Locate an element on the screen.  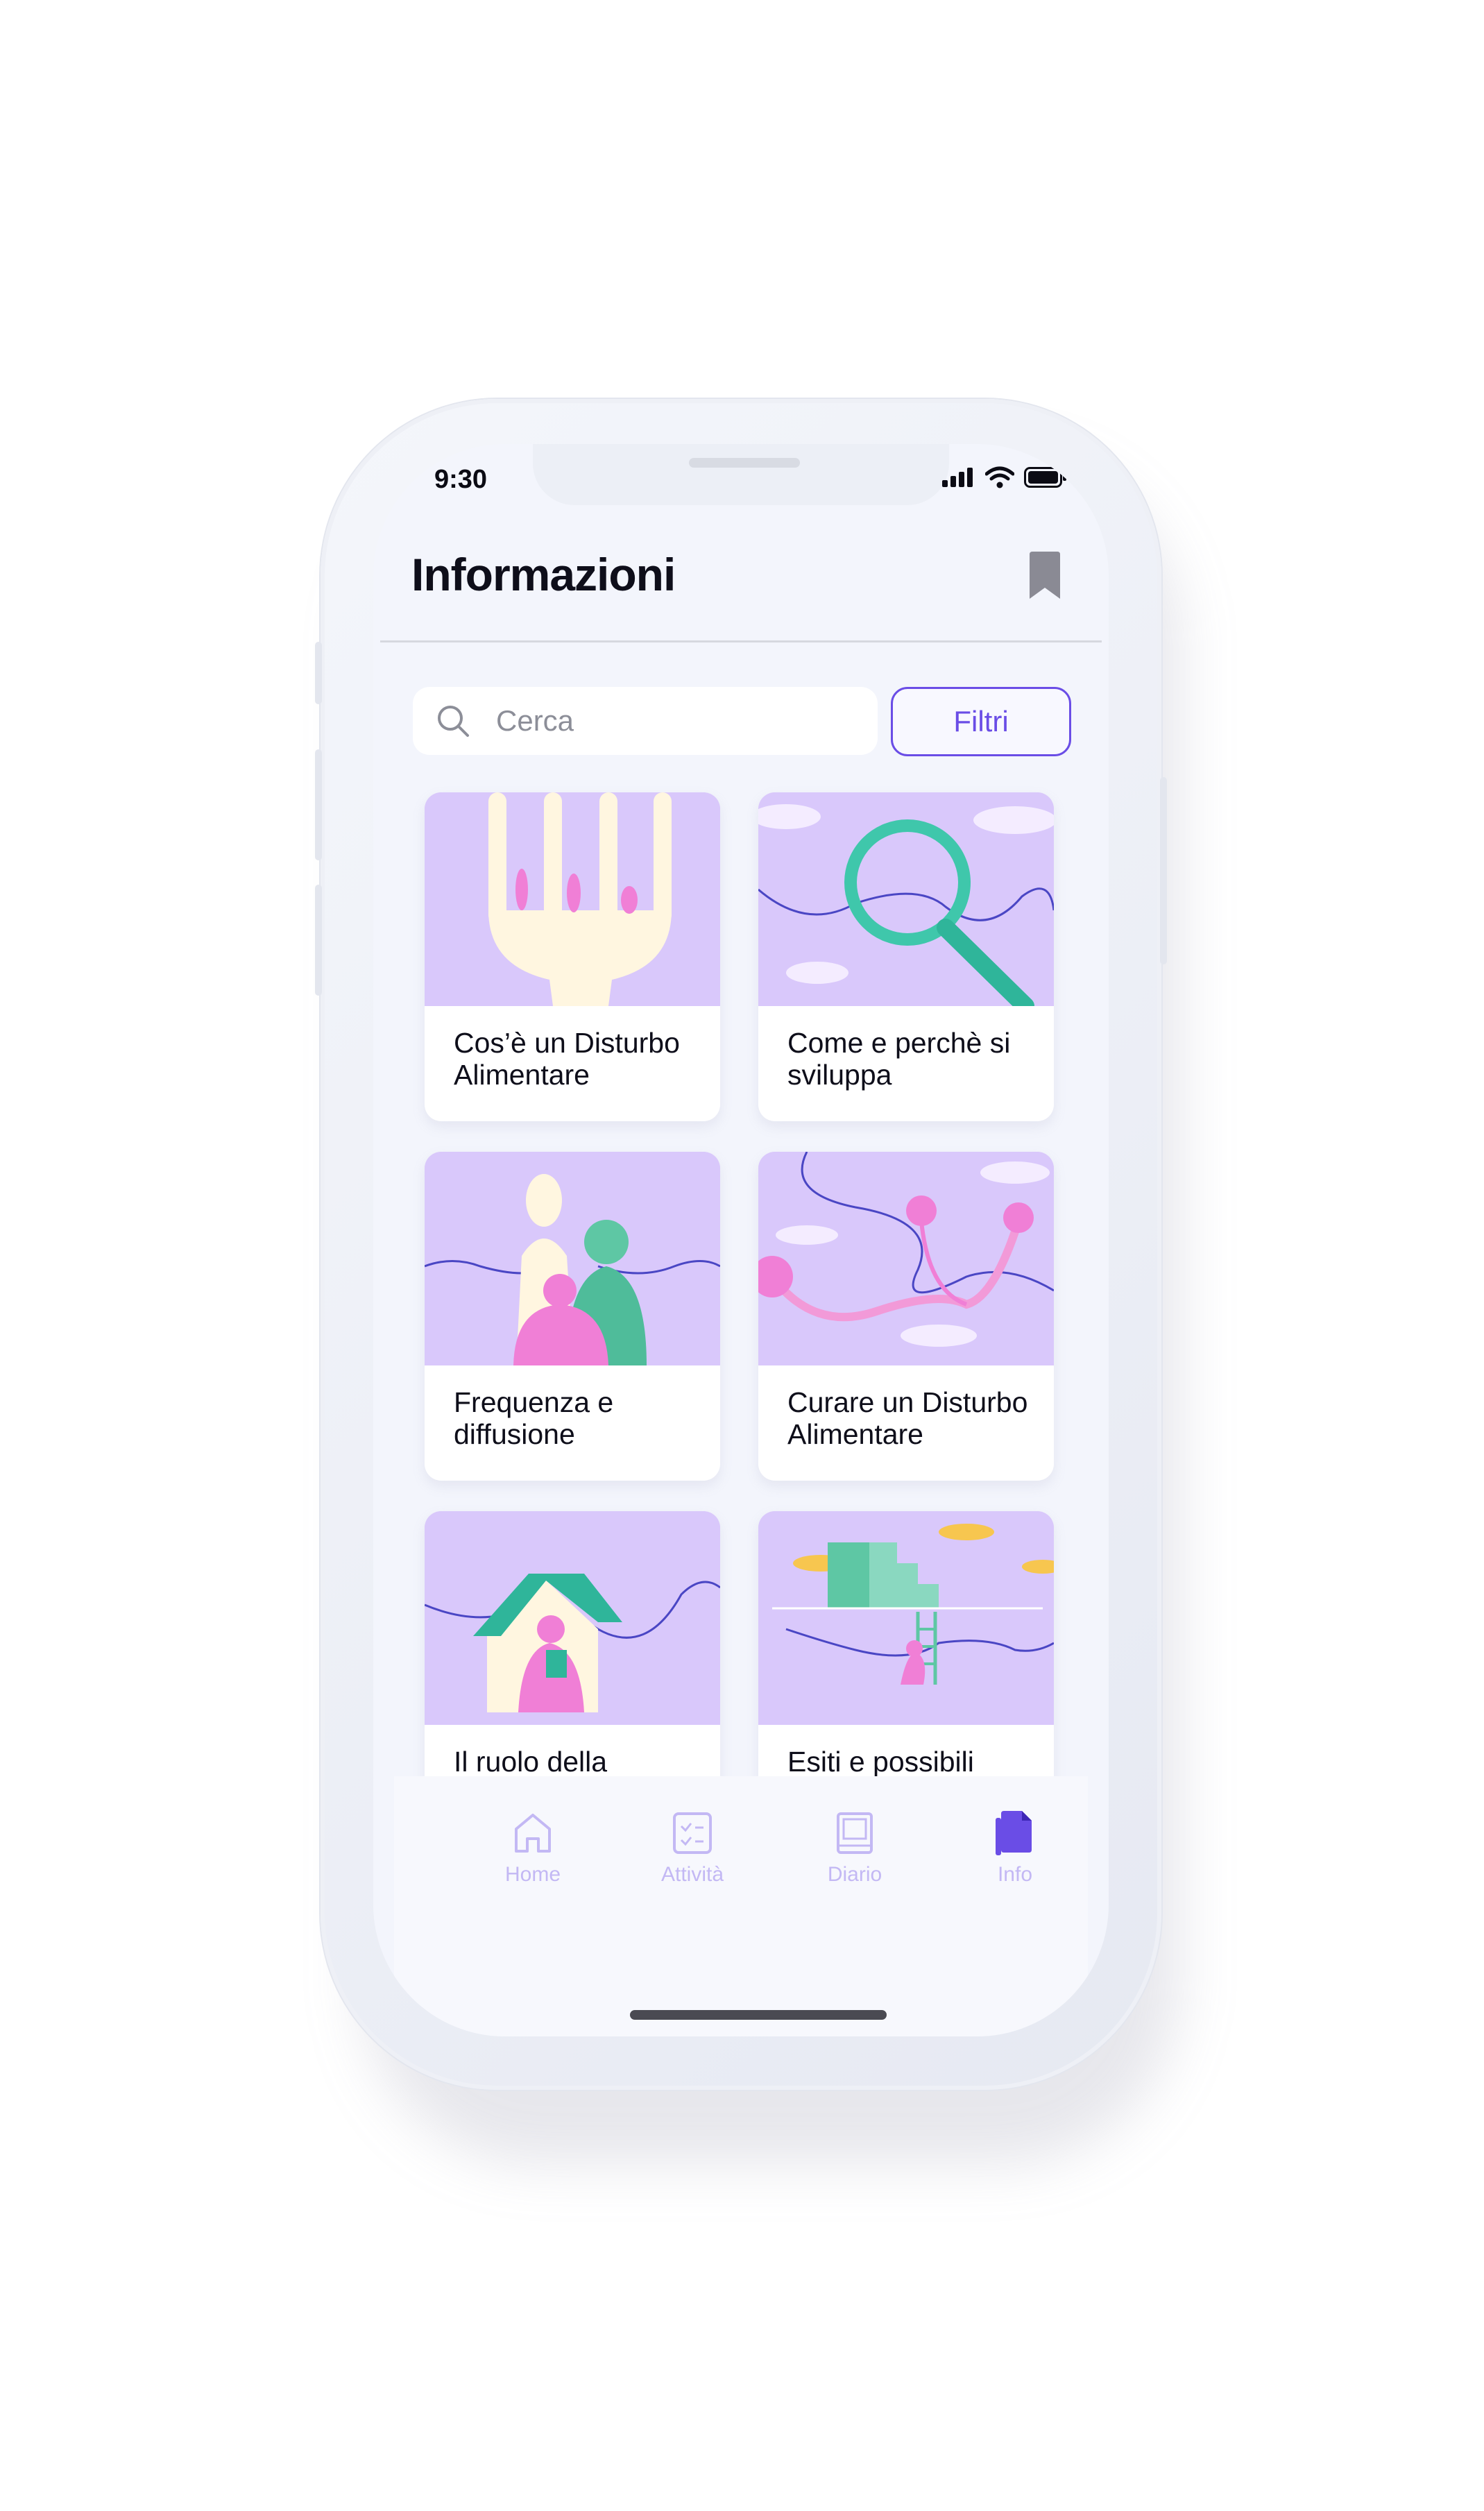
page-title: Informazioni is located at coordinates (543, 574).